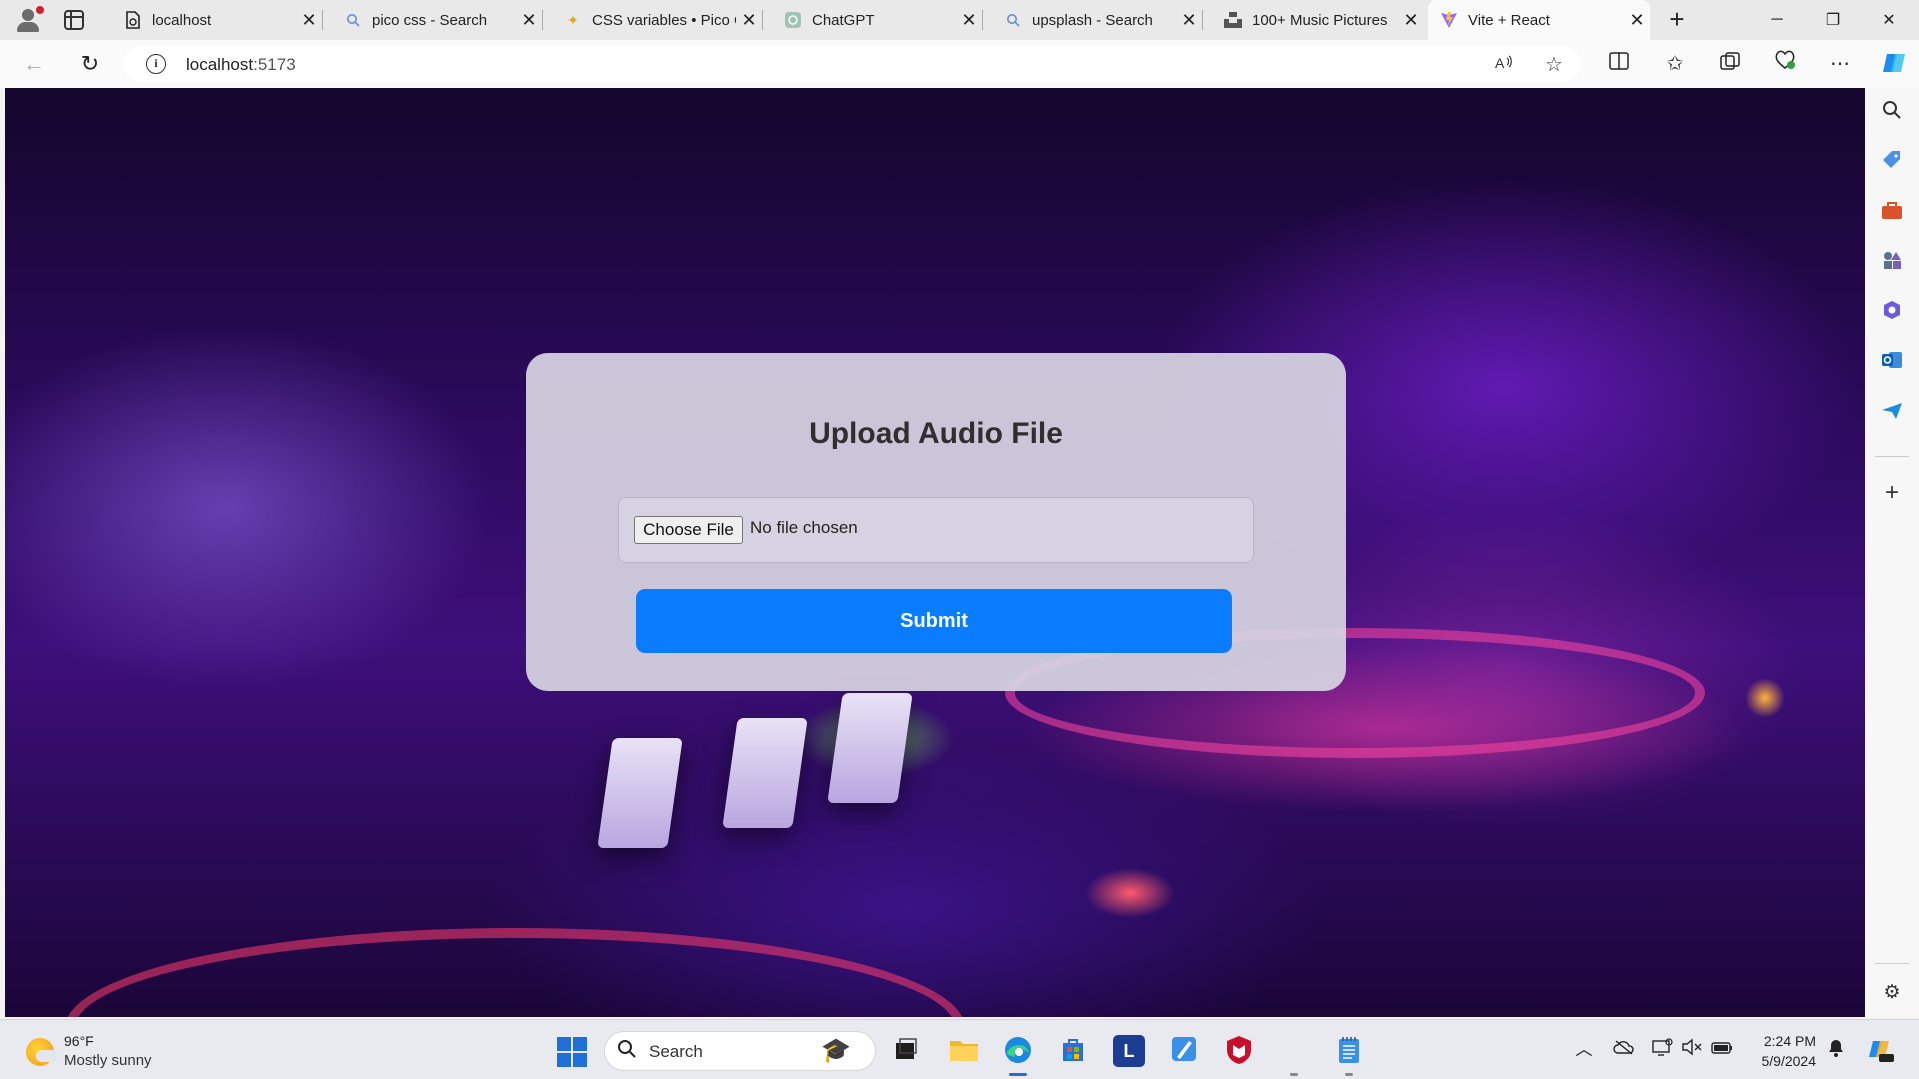 This screenshot has width=1919, height=1079. Describe the element at coordinates (1184, 1051) in the screenshot. I see `pen-app-icon` at that location.